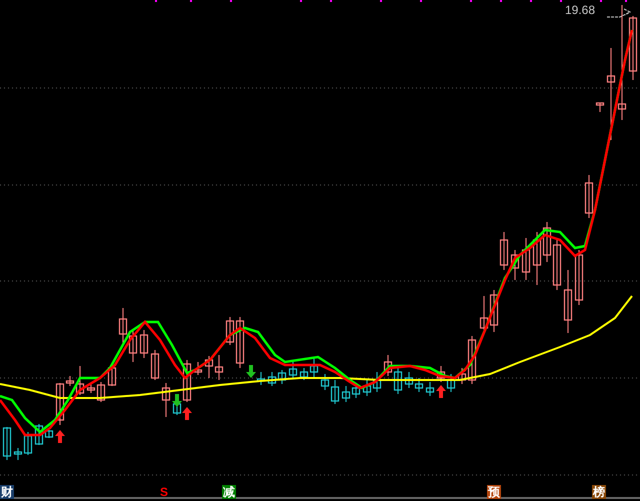  Describe the element at coordinates (580, 10) in the screenshot. I see `price-label: 19.68` at that location.